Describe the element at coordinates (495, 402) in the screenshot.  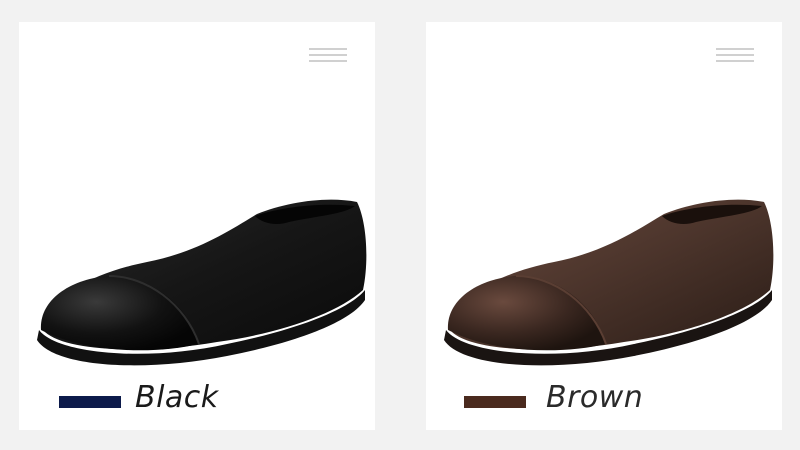
I see `brown-color-swatch` at that location.